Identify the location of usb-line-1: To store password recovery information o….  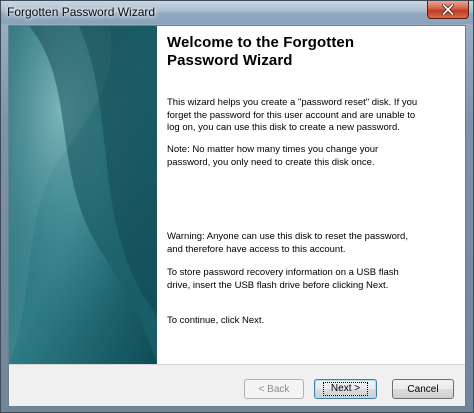
(283, 272).